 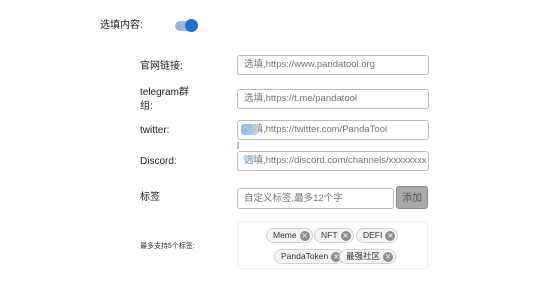 I want to click on tag-chip-label: DEFI, so click(x=373, y=235).